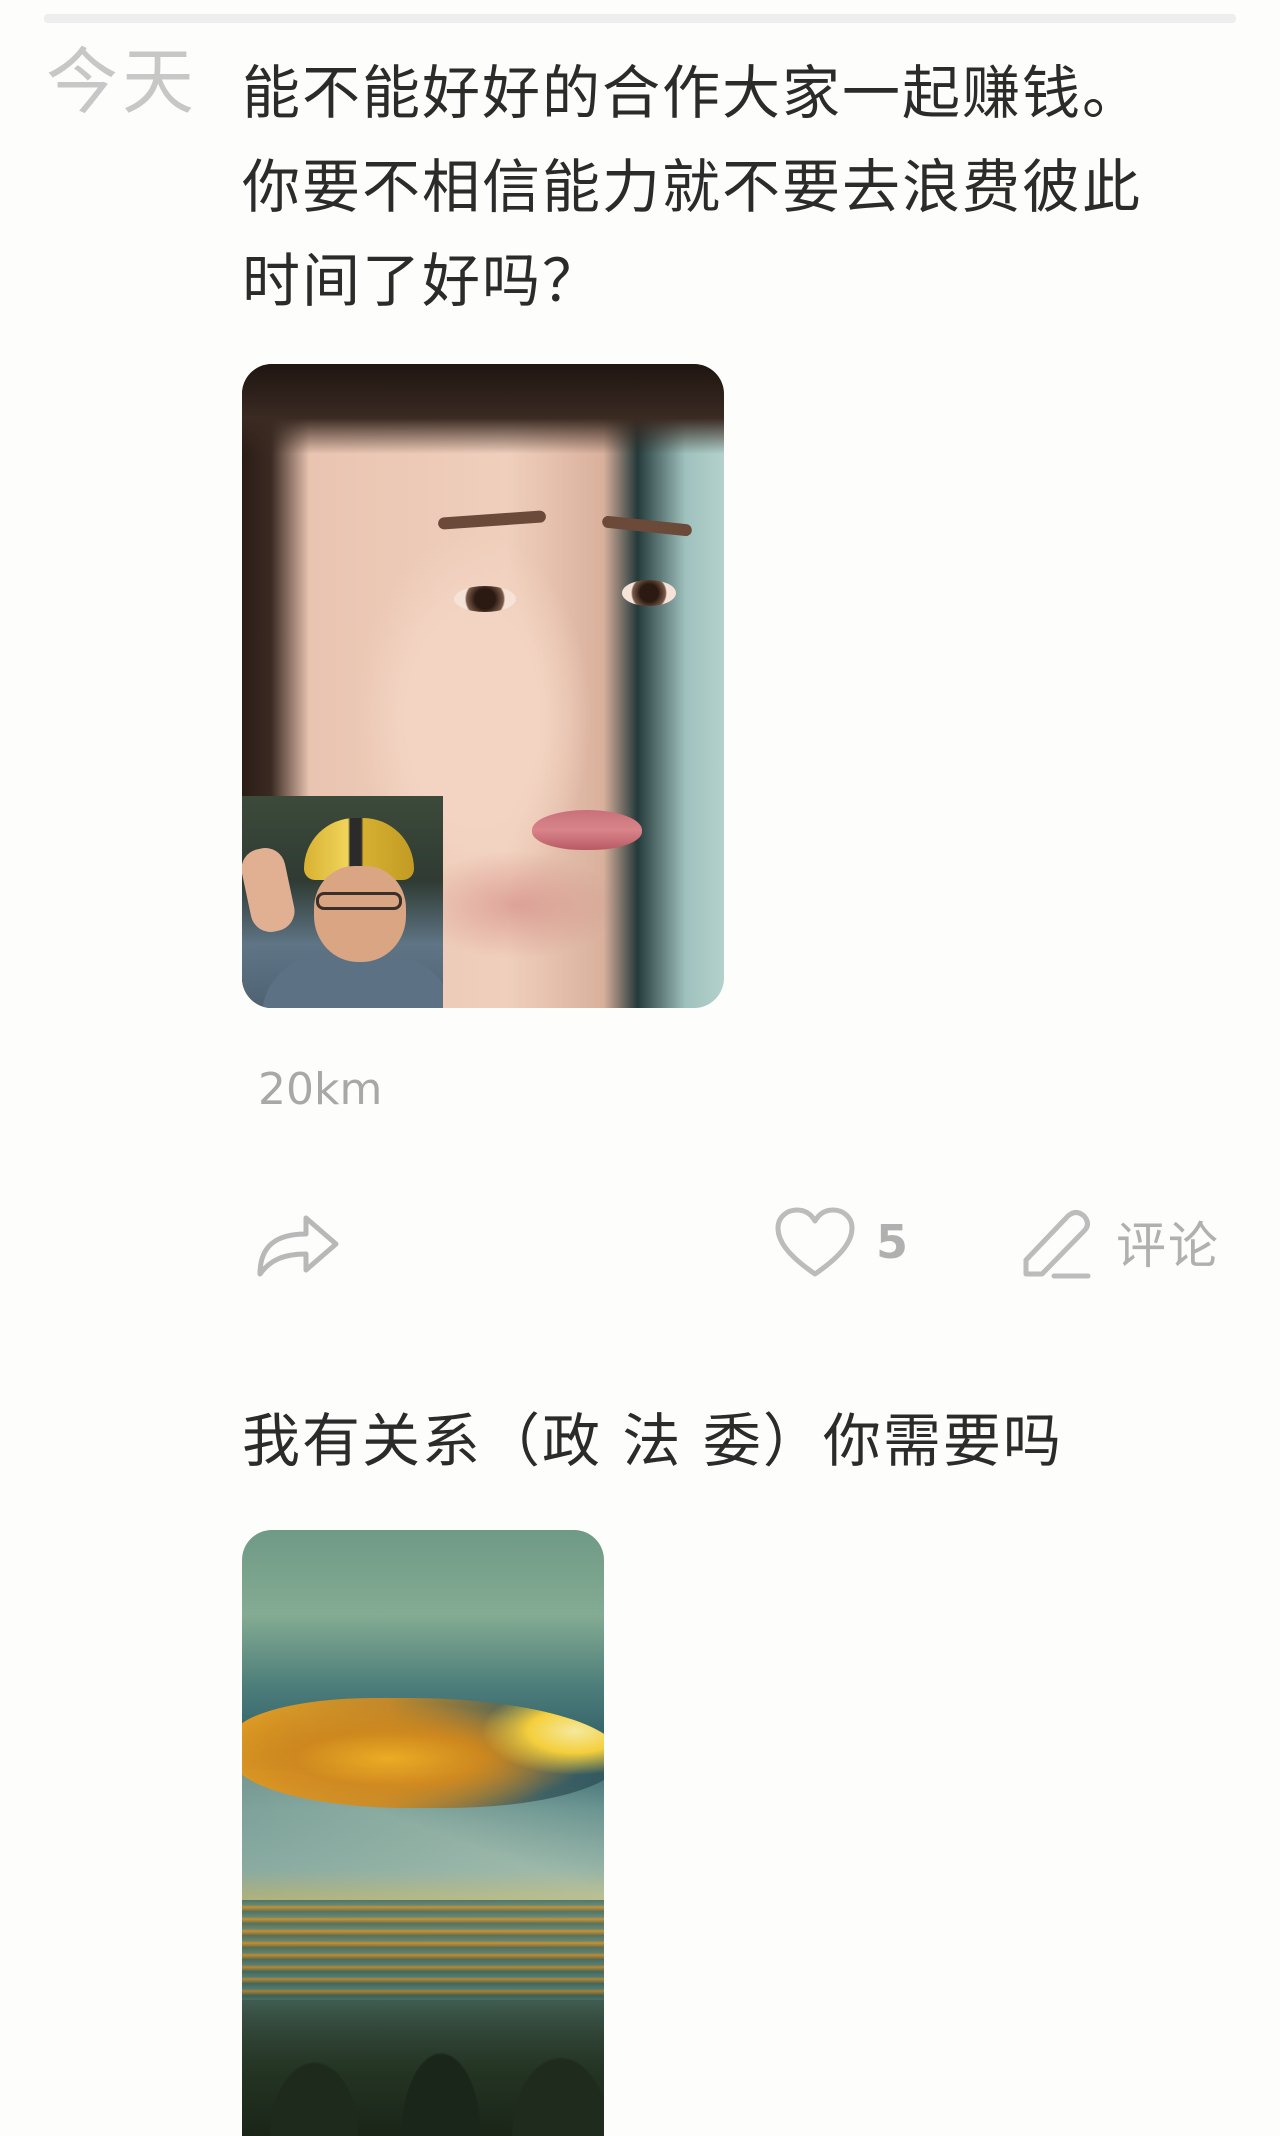 The height and width of the screenshot is (2136, 1280). Describe the element at coordinates (652, 1441) in the screenshot. I see `post-text: 我有关系（政 法 委）你需要吗` at that location.